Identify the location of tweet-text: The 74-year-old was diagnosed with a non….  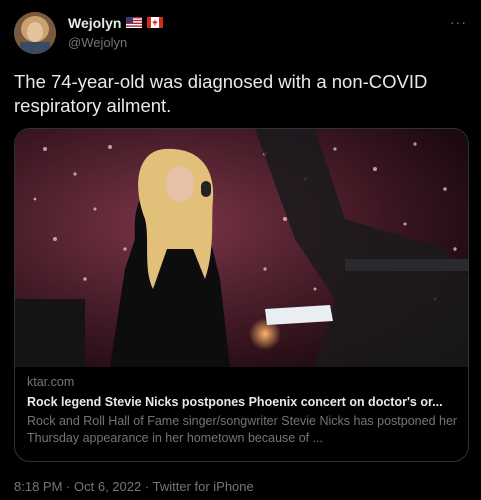
(221, 93).